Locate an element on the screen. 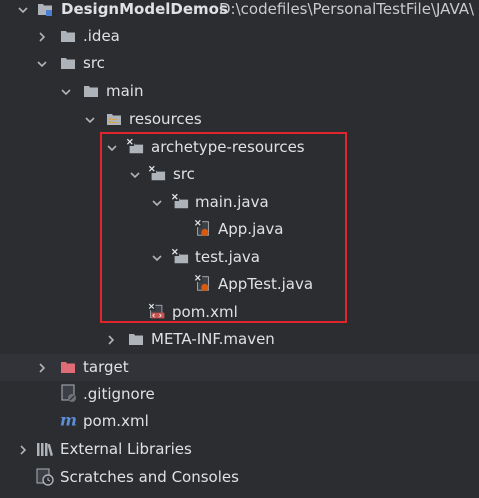 This screenshot has width=479, height=498. tree-row-root-pom: m pom.xml is located at coordinates (239, 421).